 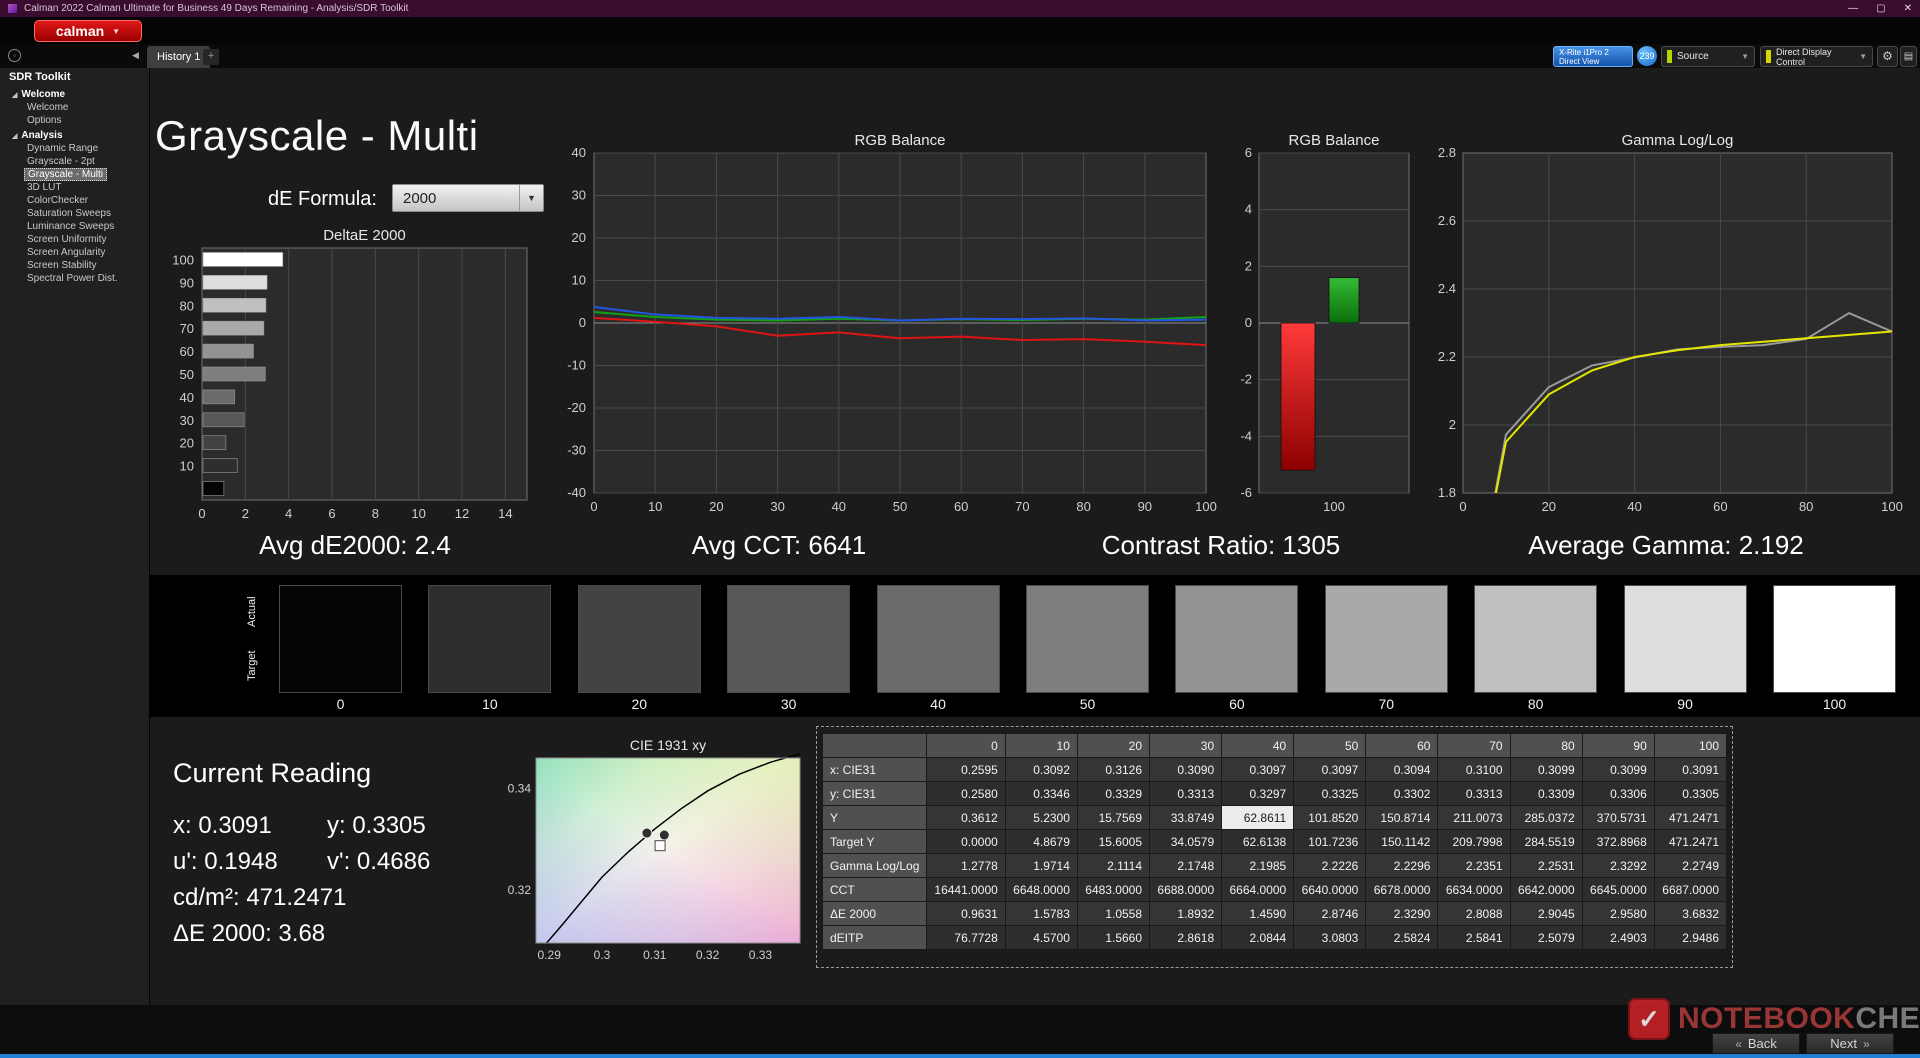 I want to click on table-cell: 2.9580, so click(x=1618, y=913).